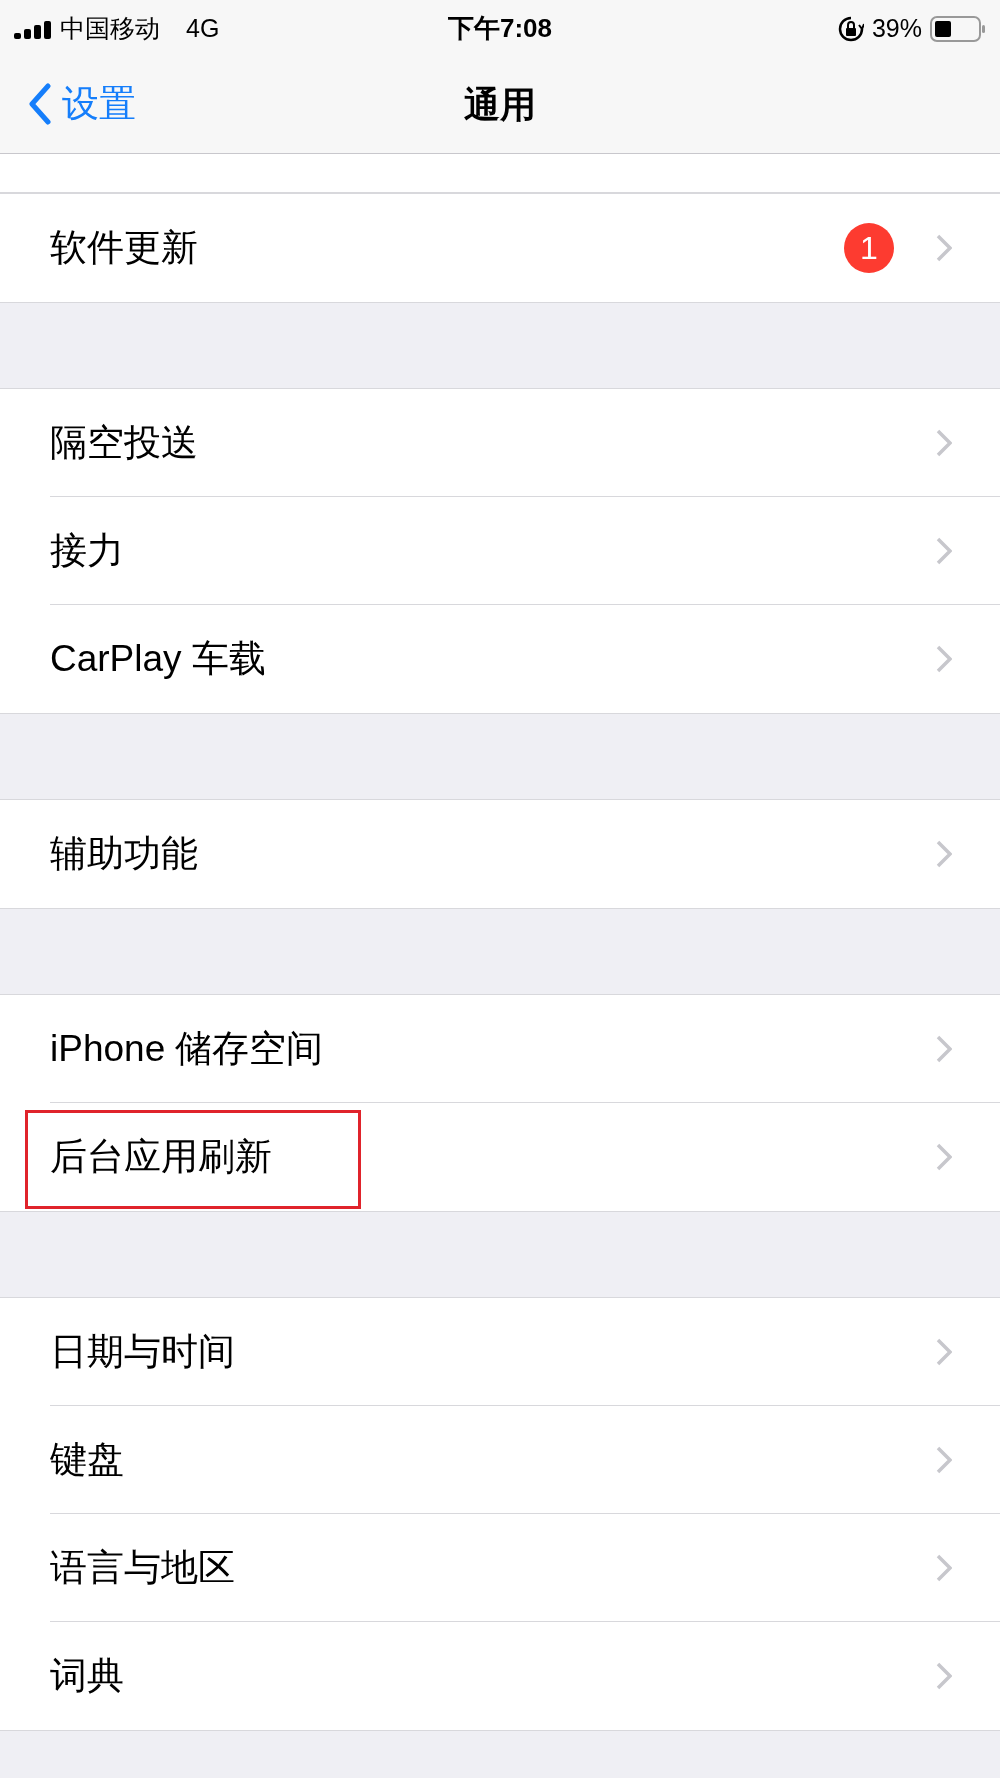 Image resolution: width=1000 pixels, height=1778 pixels. I want to click on row-label: 隔空投送, so click(124, 443).